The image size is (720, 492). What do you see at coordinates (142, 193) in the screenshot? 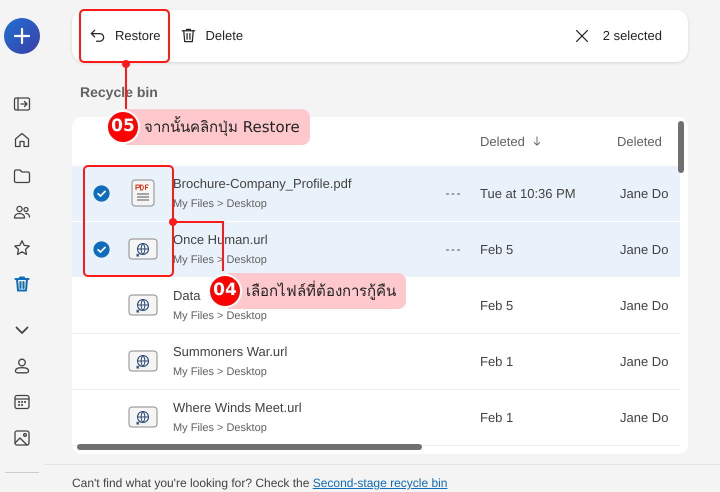
I see `pdf-file-icon` at bounding box center [142, 193].